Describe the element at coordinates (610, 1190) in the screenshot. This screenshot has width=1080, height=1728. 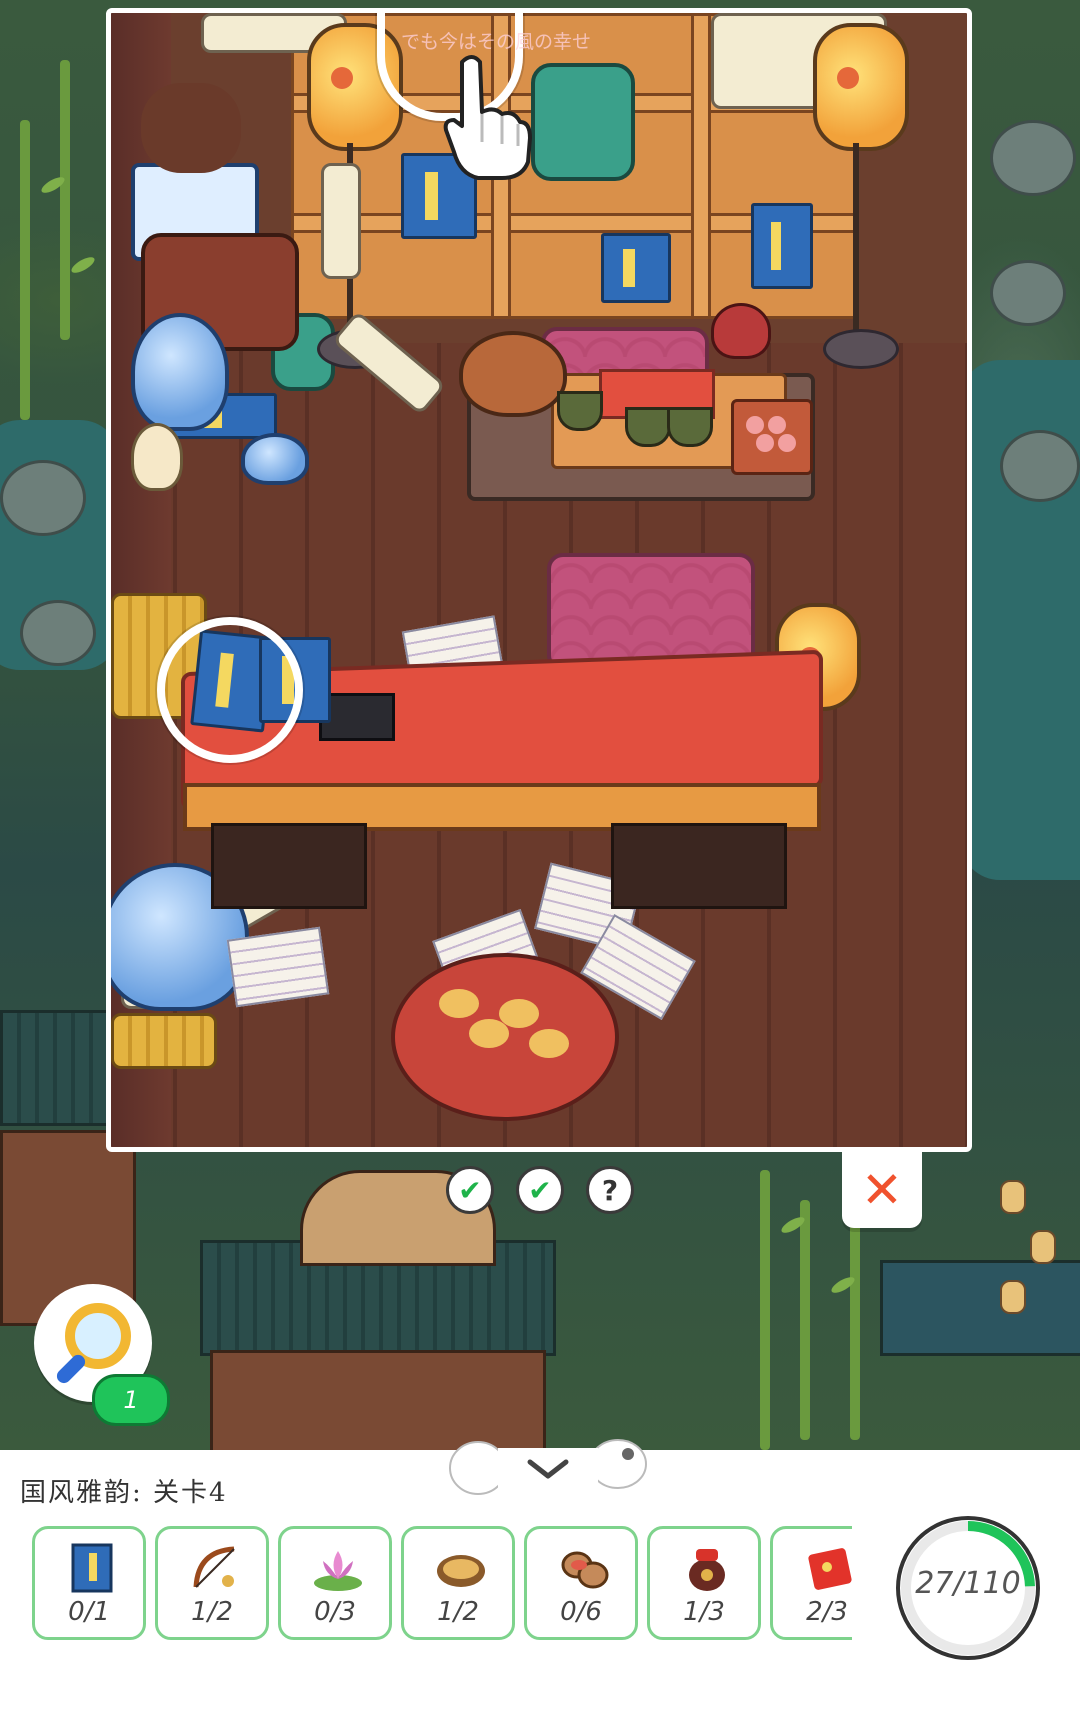
I see `hint-status-unknown: ?` at that location.